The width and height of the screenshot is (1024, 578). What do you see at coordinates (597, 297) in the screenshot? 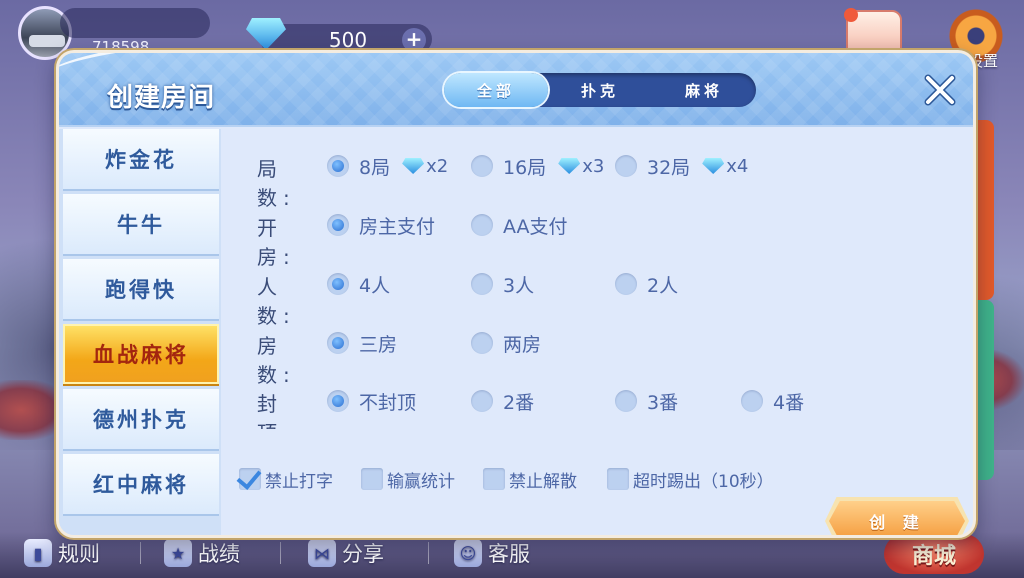
I see `option-row-players: 人 数: 4人 3人 2人` at bounding box center [597, 297].